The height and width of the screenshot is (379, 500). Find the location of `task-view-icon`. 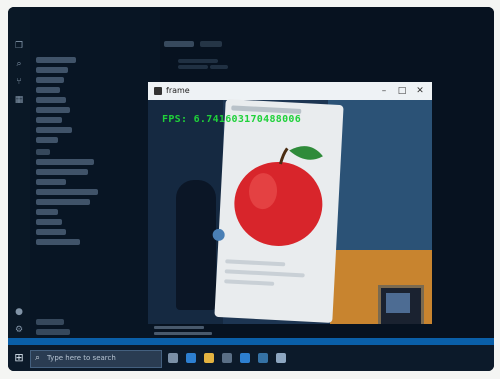

task-view-icon is located at coordinates (173, 358).